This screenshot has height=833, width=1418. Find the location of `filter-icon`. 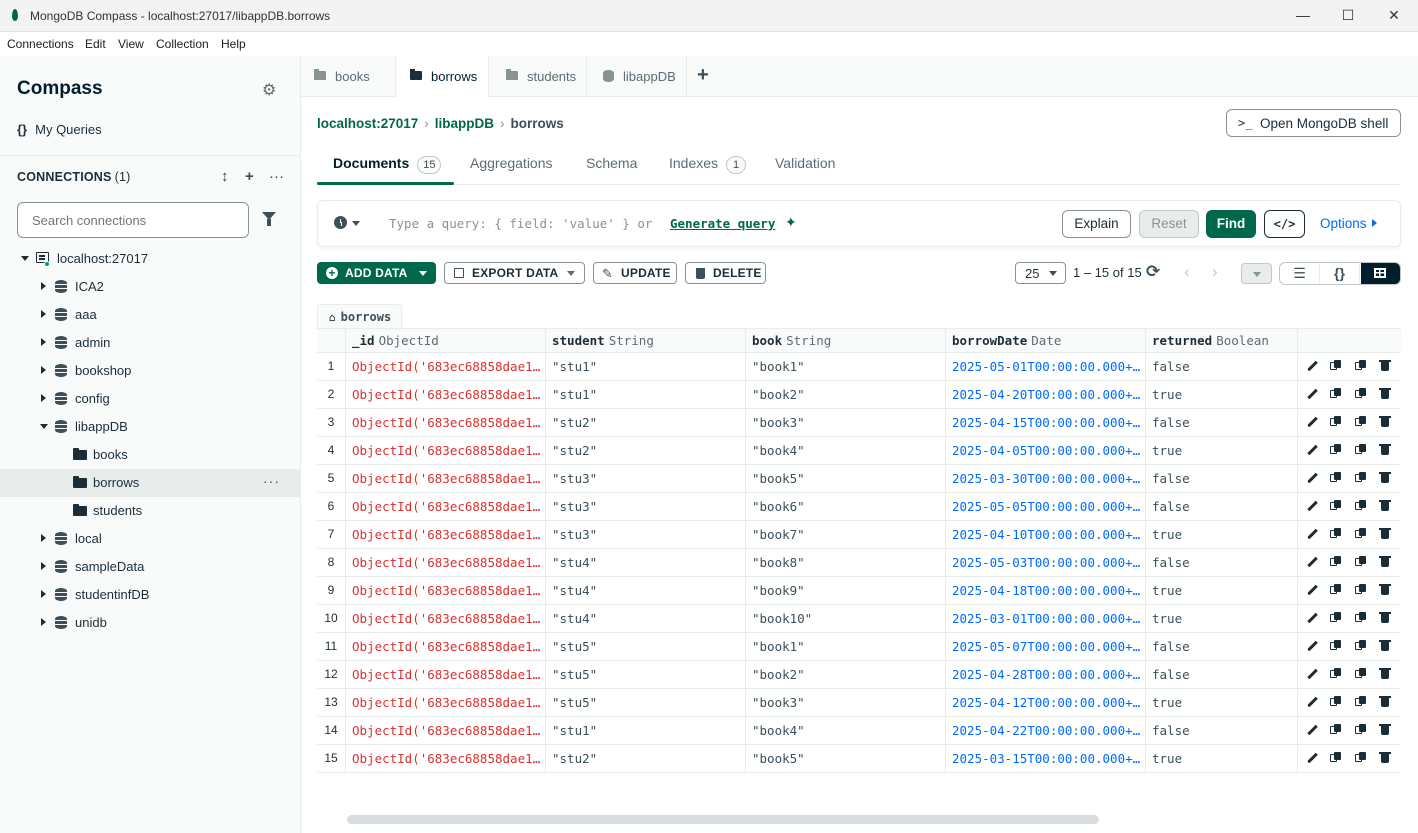

filter-icon is located at coordinates (269, 219).